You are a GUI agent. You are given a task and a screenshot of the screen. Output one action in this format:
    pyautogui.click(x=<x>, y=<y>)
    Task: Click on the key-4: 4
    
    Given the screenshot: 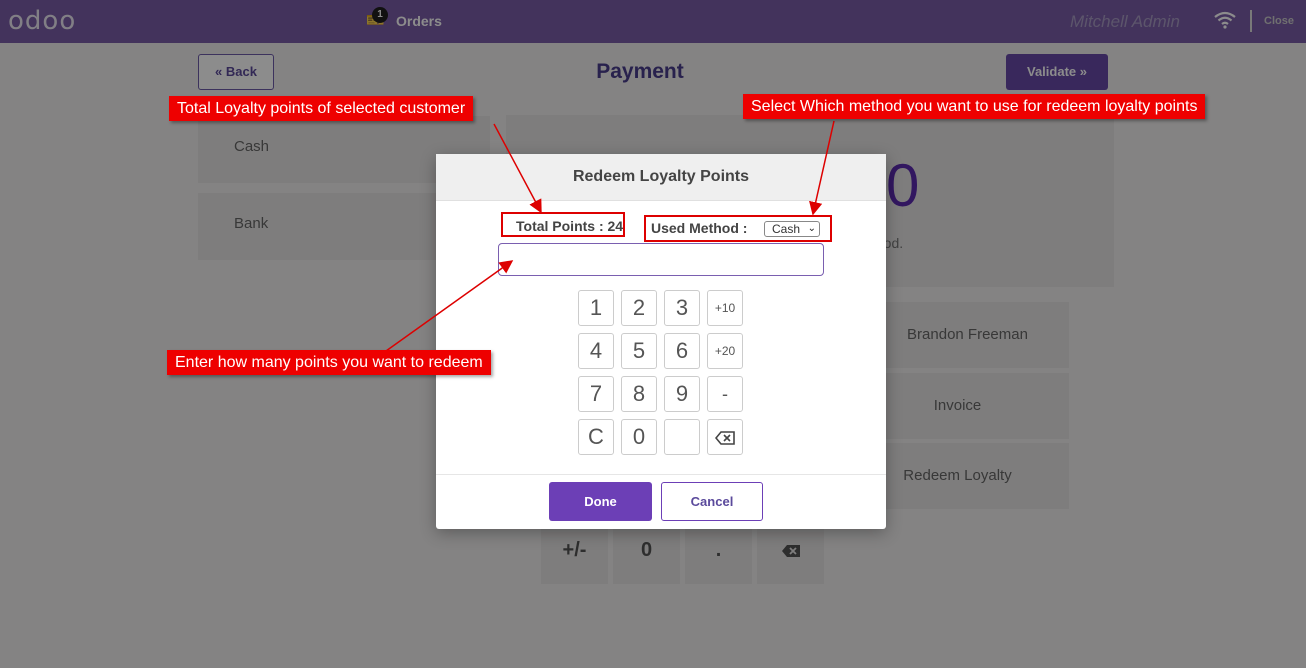 What is the action you would take?
    pyautogui.click(x=596, y=351)
    